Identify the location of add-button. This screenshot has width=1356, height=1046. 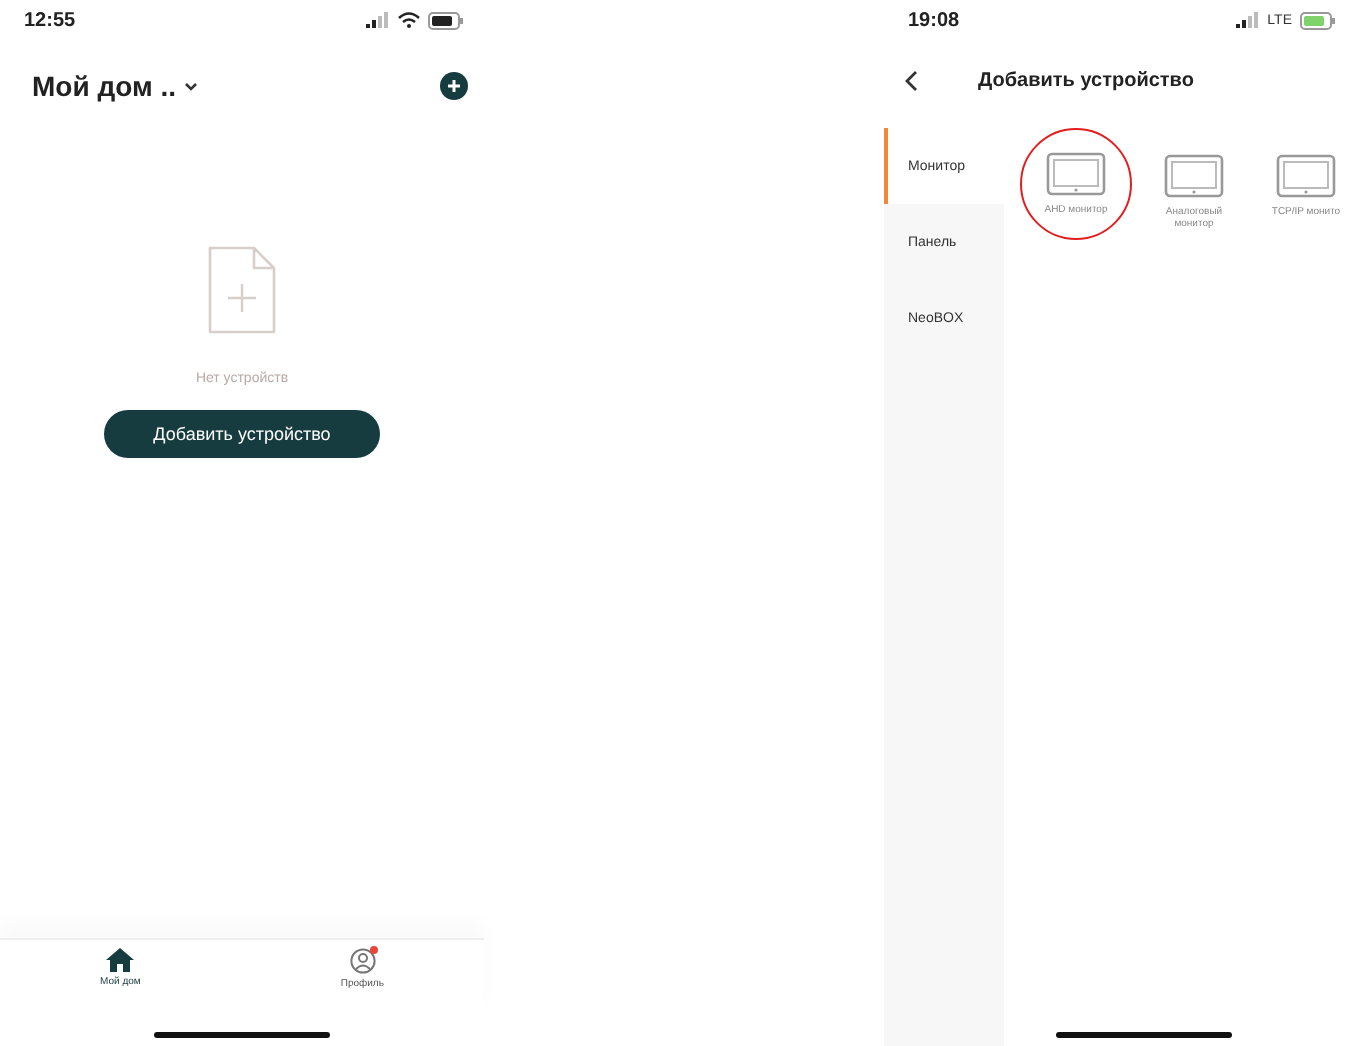
(454, 86).